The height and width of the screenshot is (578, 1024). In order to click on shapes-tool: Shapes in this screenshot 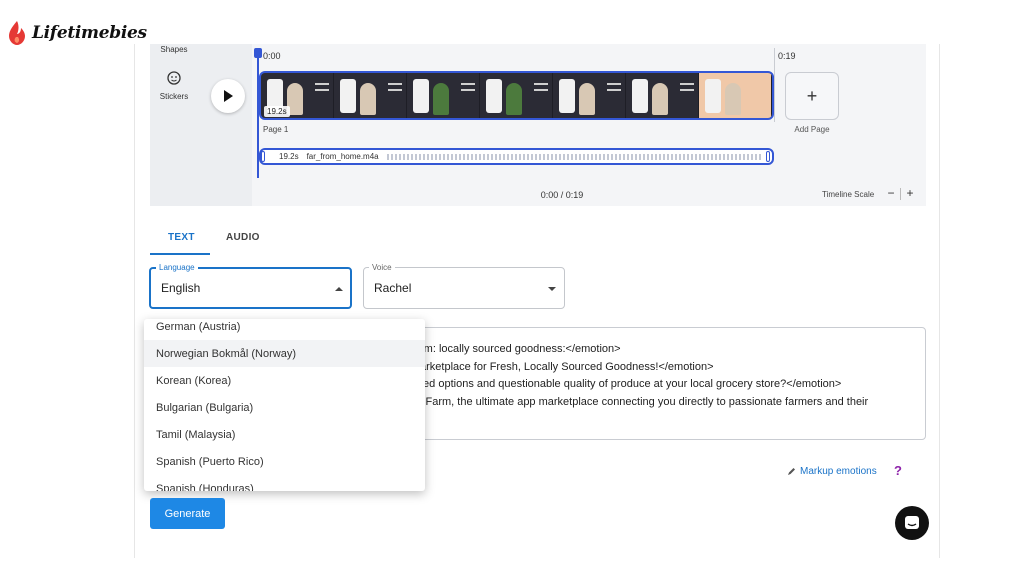, I will do `click(174, 49)`.